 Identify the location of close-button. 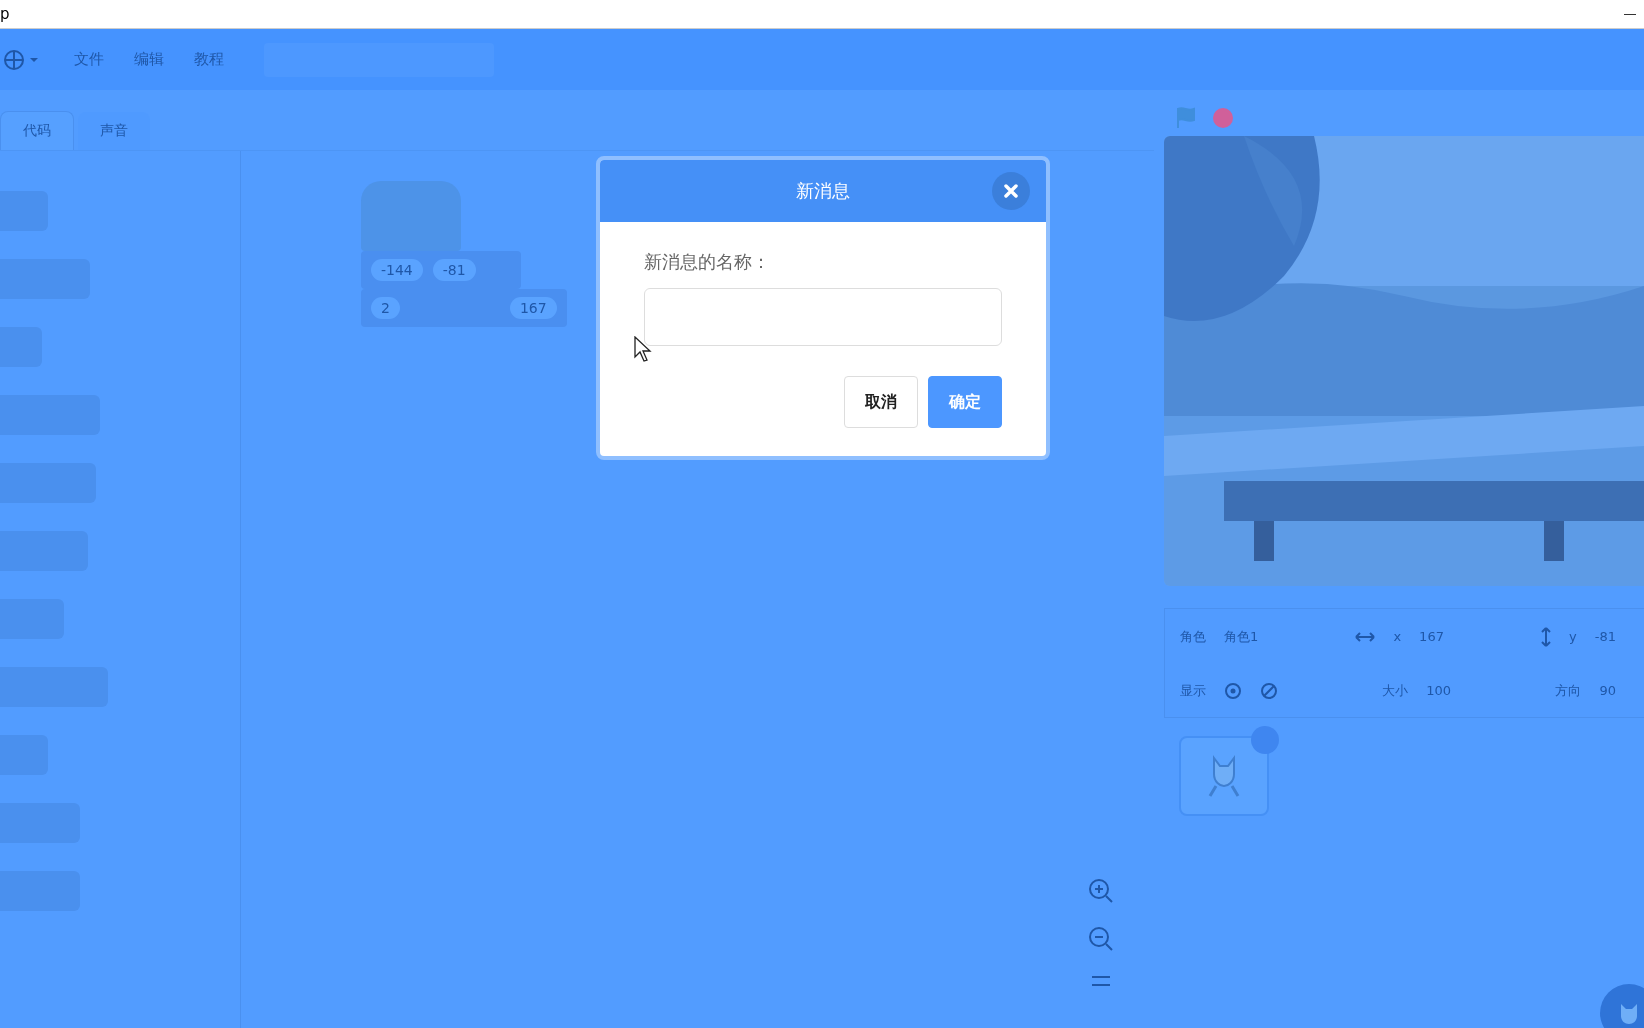
(1011, 191).